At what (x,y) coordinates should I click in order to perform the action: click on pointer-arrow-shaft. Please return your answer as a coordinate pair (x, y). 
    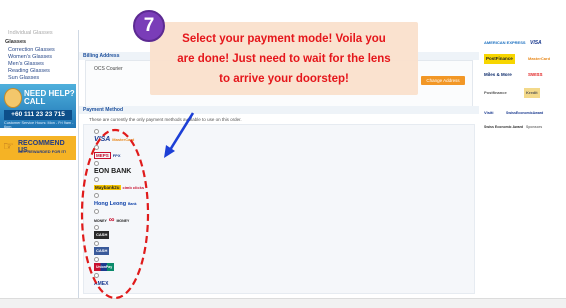
    Looking at the image, I should click on (181, 131).